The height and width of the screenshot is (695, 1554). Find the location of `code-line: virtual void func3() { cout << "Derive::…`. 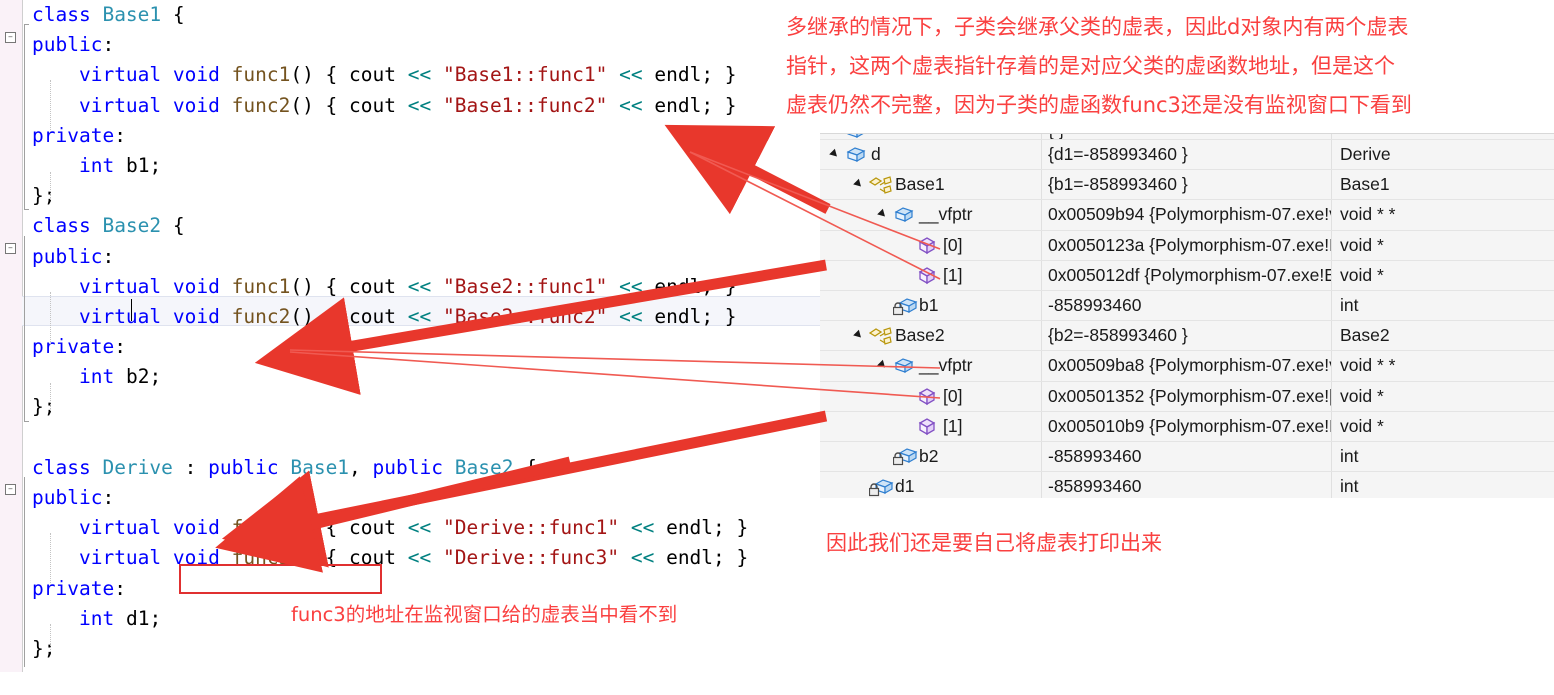

code-line: virtual void func3() { cout << "Derive::… is located at coordinates (426, 558).